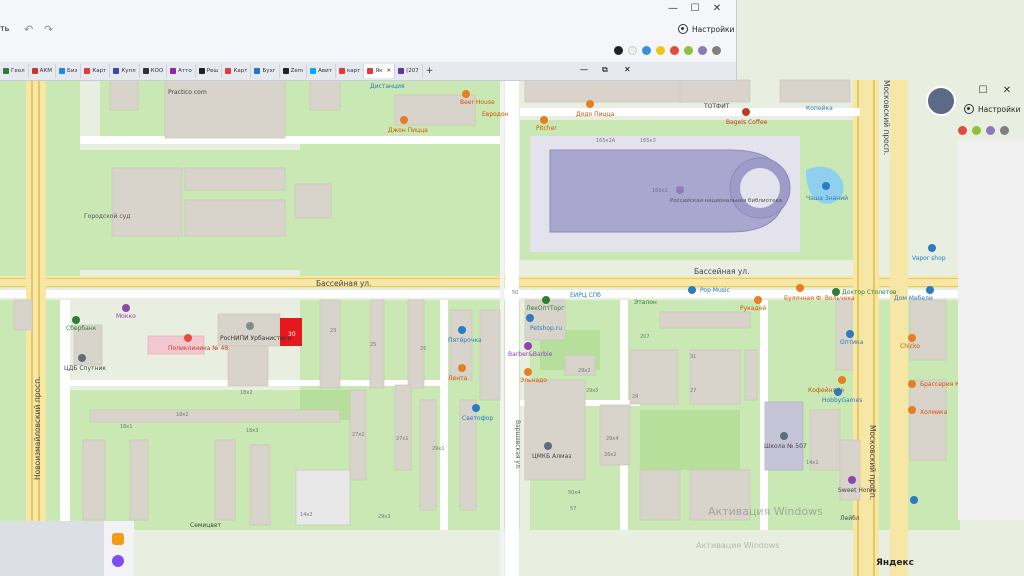 Image resolution: width=1024 pixels, height=576 pixels. I want to click on label-chicko: Chicko, so click(910, 346).